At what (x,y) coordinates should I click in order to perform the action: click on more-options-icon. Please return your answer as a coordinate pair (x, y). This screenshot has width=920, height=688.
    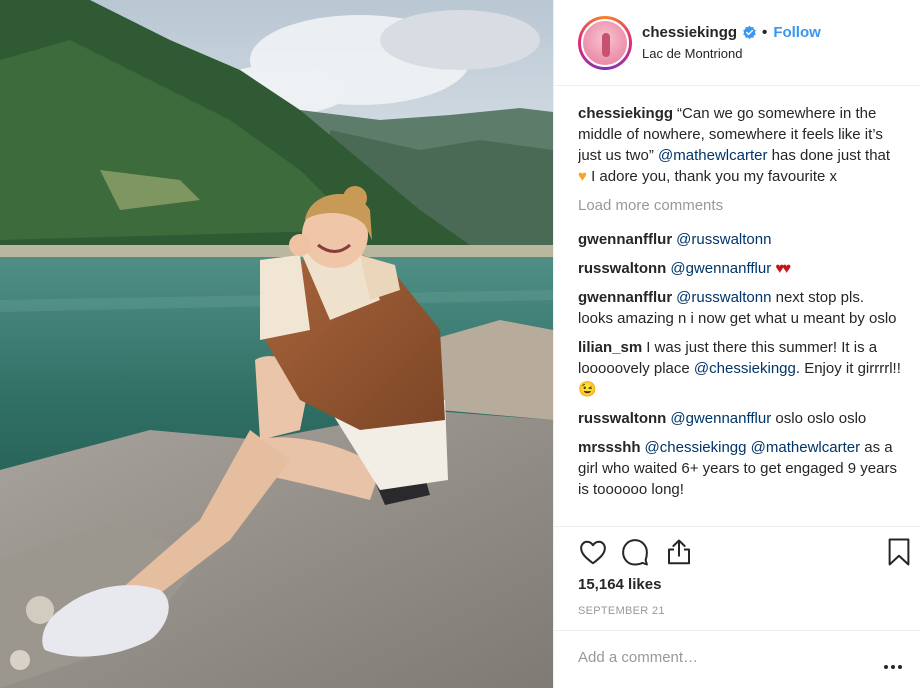
    Looking at the image, I should click on (893, 665).